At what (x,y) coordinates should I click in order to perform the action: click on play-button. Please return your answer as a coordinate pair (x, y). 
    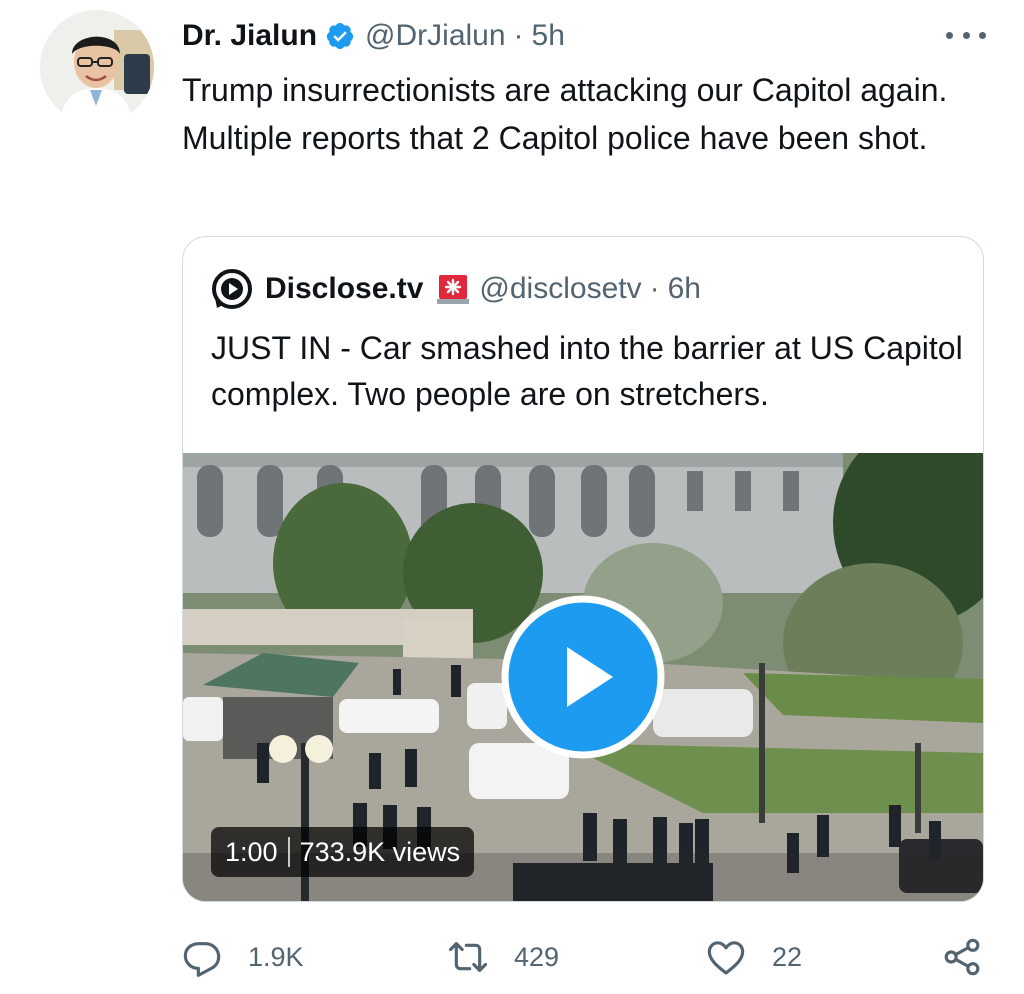
    Looking at the image, I should click on (583, 677).